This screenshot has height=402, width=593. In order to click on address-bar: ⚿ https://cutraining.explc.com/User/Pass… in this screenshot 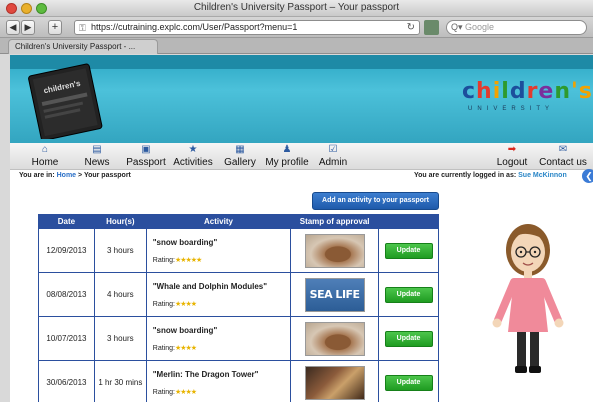, I will do `click(247, 27)`.